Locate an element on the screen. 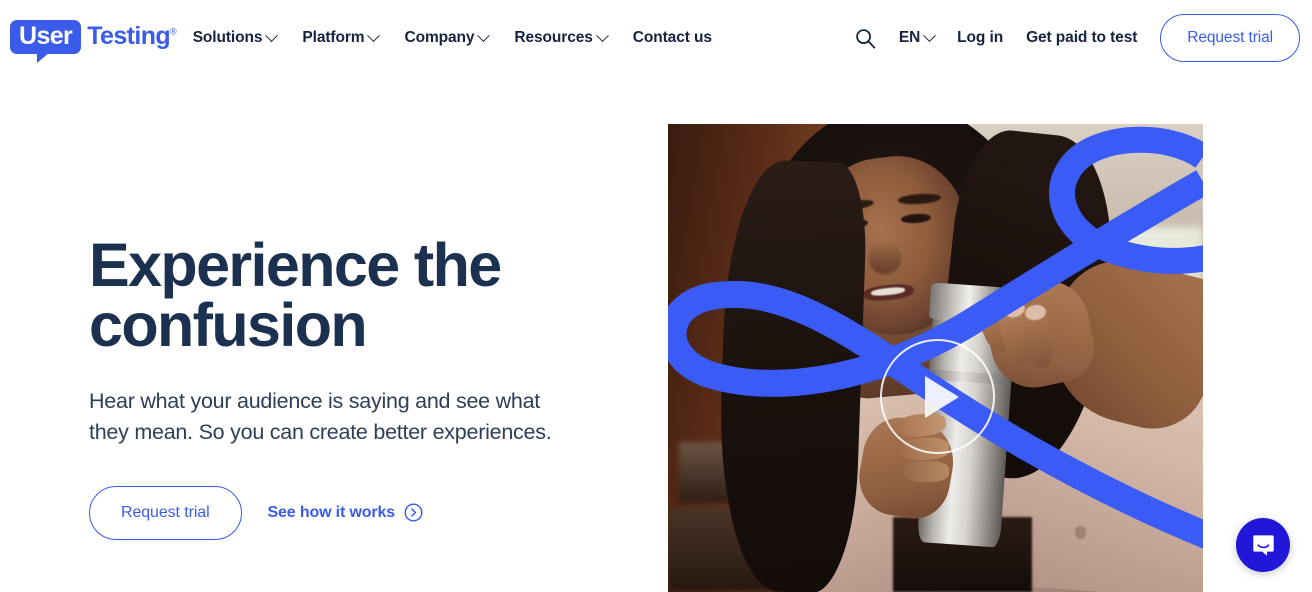 The height and width of the screenshot is (592, 1312). chat-bubble-icon is located at coordinates (1263, 545).